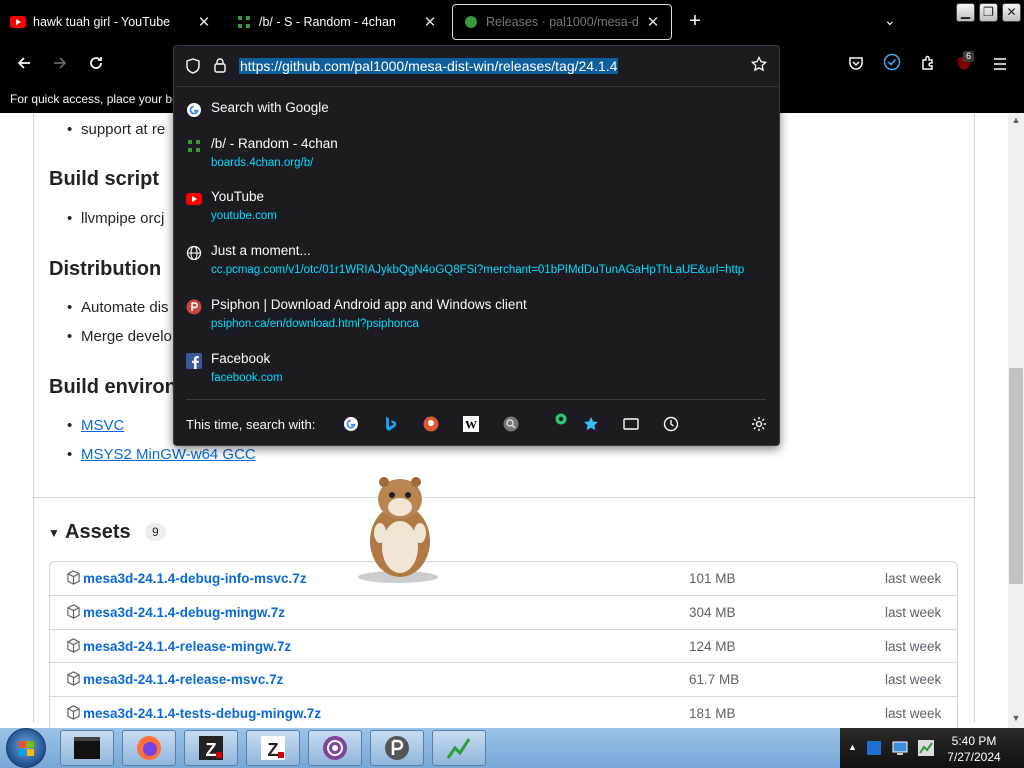 The height and width of the screenshot is (768, 1024). Describe the element at coordinates (856, 65) in the screenshot. I see `pocket-icon` at that location.